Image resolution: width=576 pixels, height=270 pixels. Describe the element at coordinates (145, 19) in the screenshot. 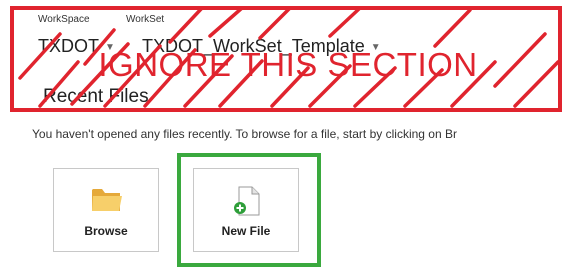

I see `workset-label: WorkSet` at that location.